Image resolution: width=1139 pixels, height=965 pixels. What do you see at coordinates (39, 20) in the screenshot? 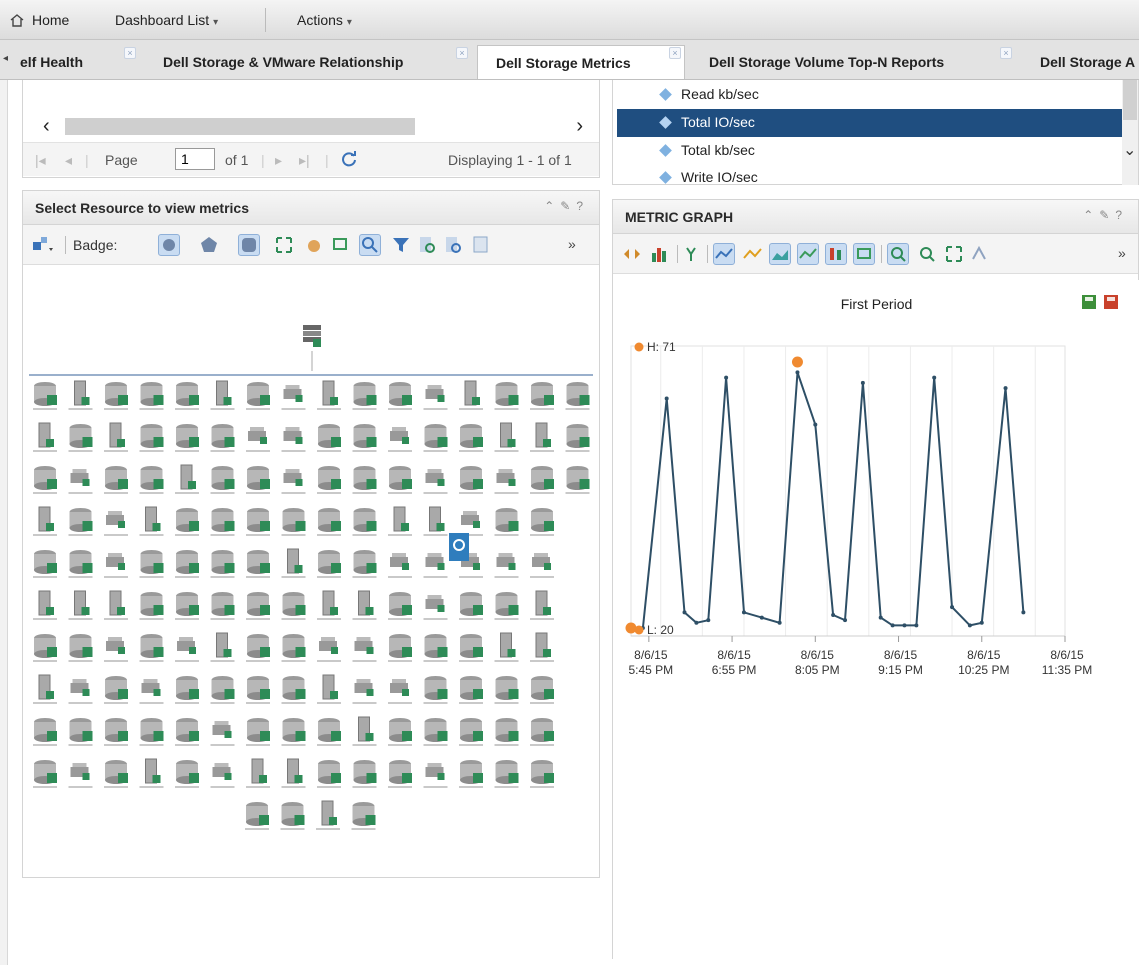
I see `home-link: Home` at bounding box center [39, 20].